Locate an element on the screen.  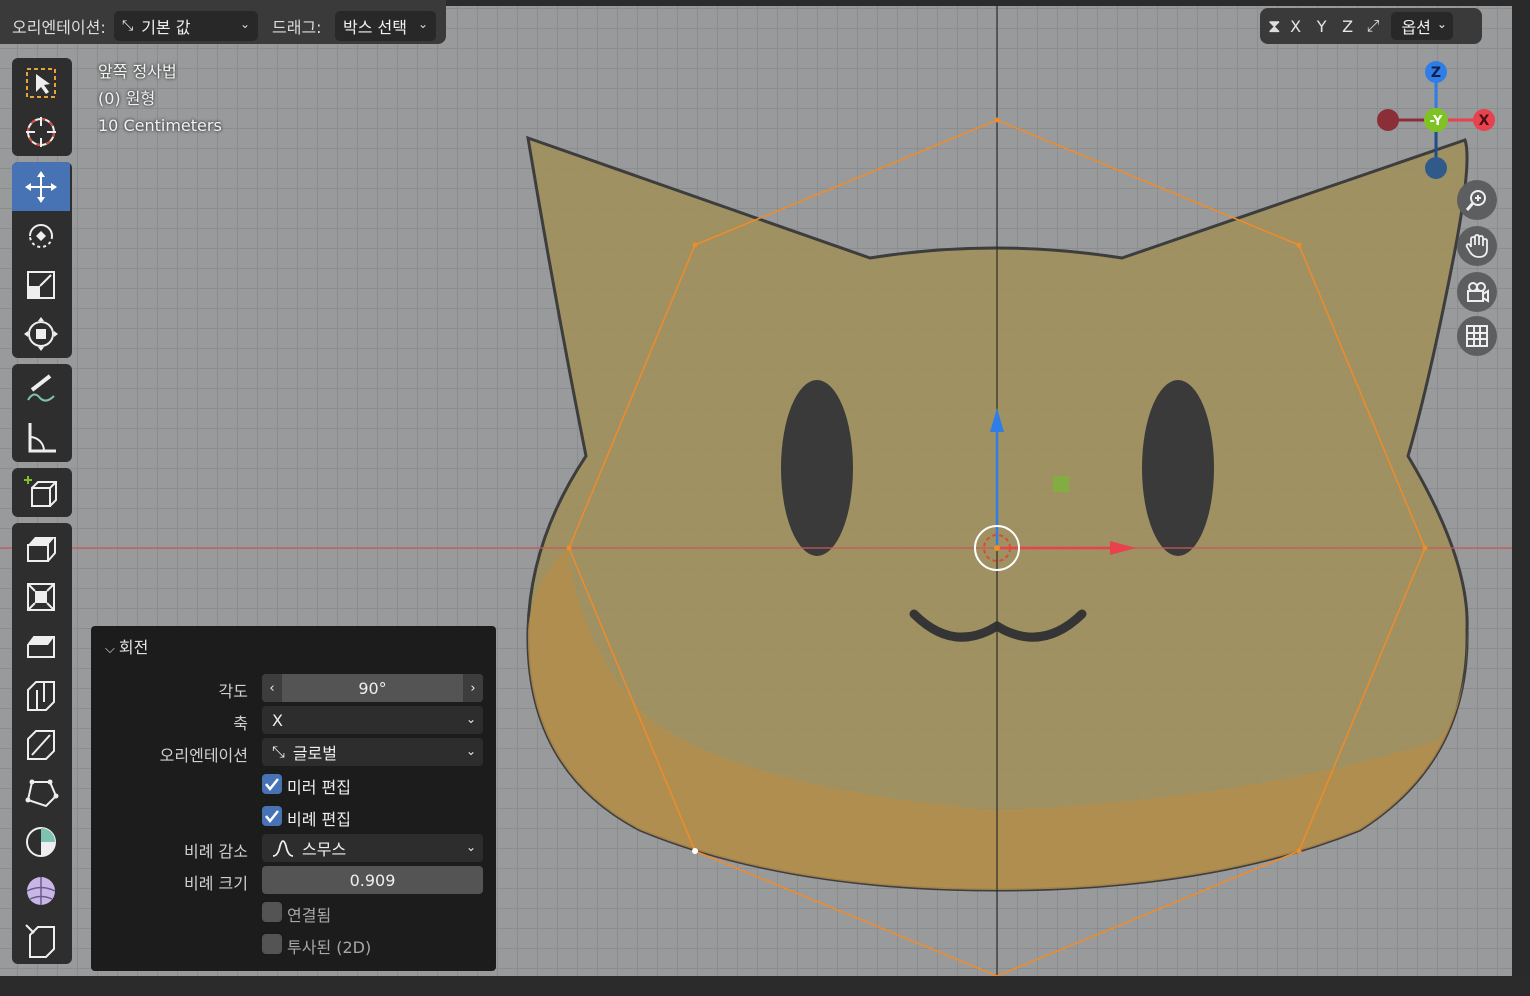
right-eye is located at coordinates (1178, 468).